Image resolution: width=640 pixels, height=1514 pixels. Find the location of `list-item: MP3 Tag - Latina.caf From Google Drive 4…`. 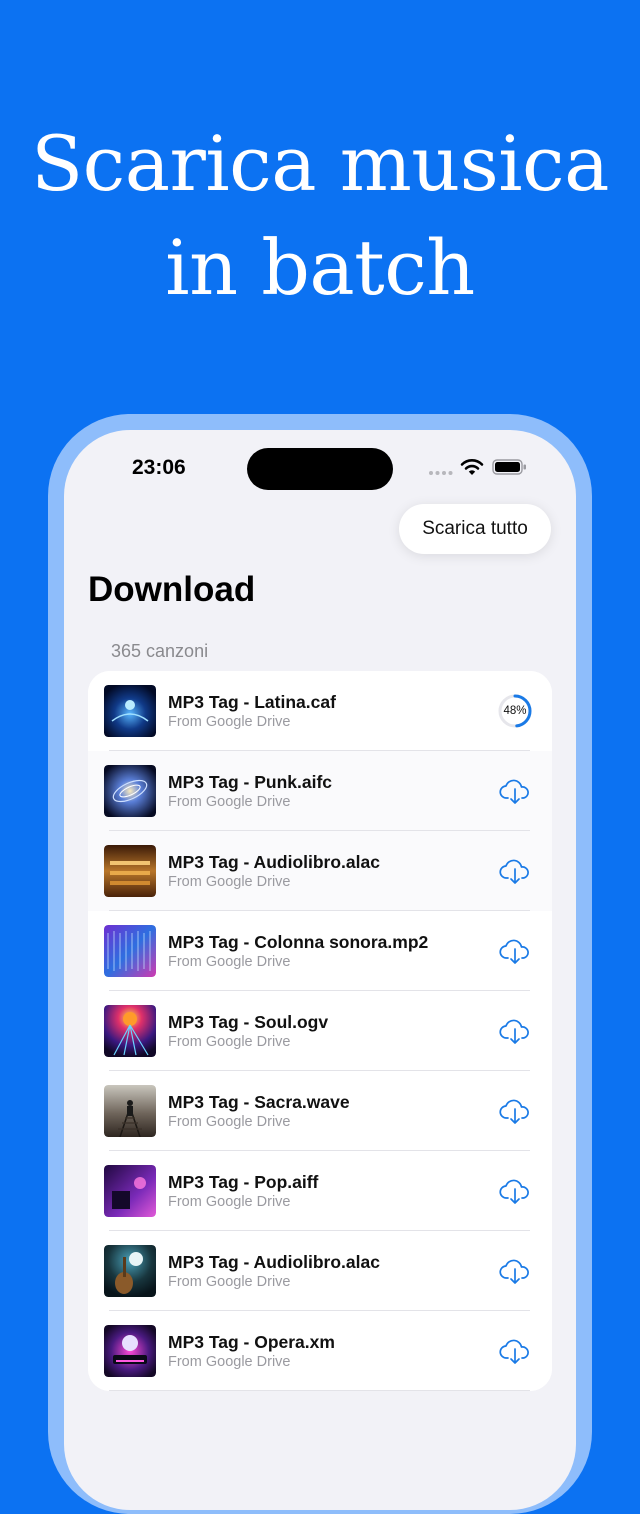

list-item: MP3 Tag - Latina.caf From Google Drive 4… is located at coordinates (320, 711).